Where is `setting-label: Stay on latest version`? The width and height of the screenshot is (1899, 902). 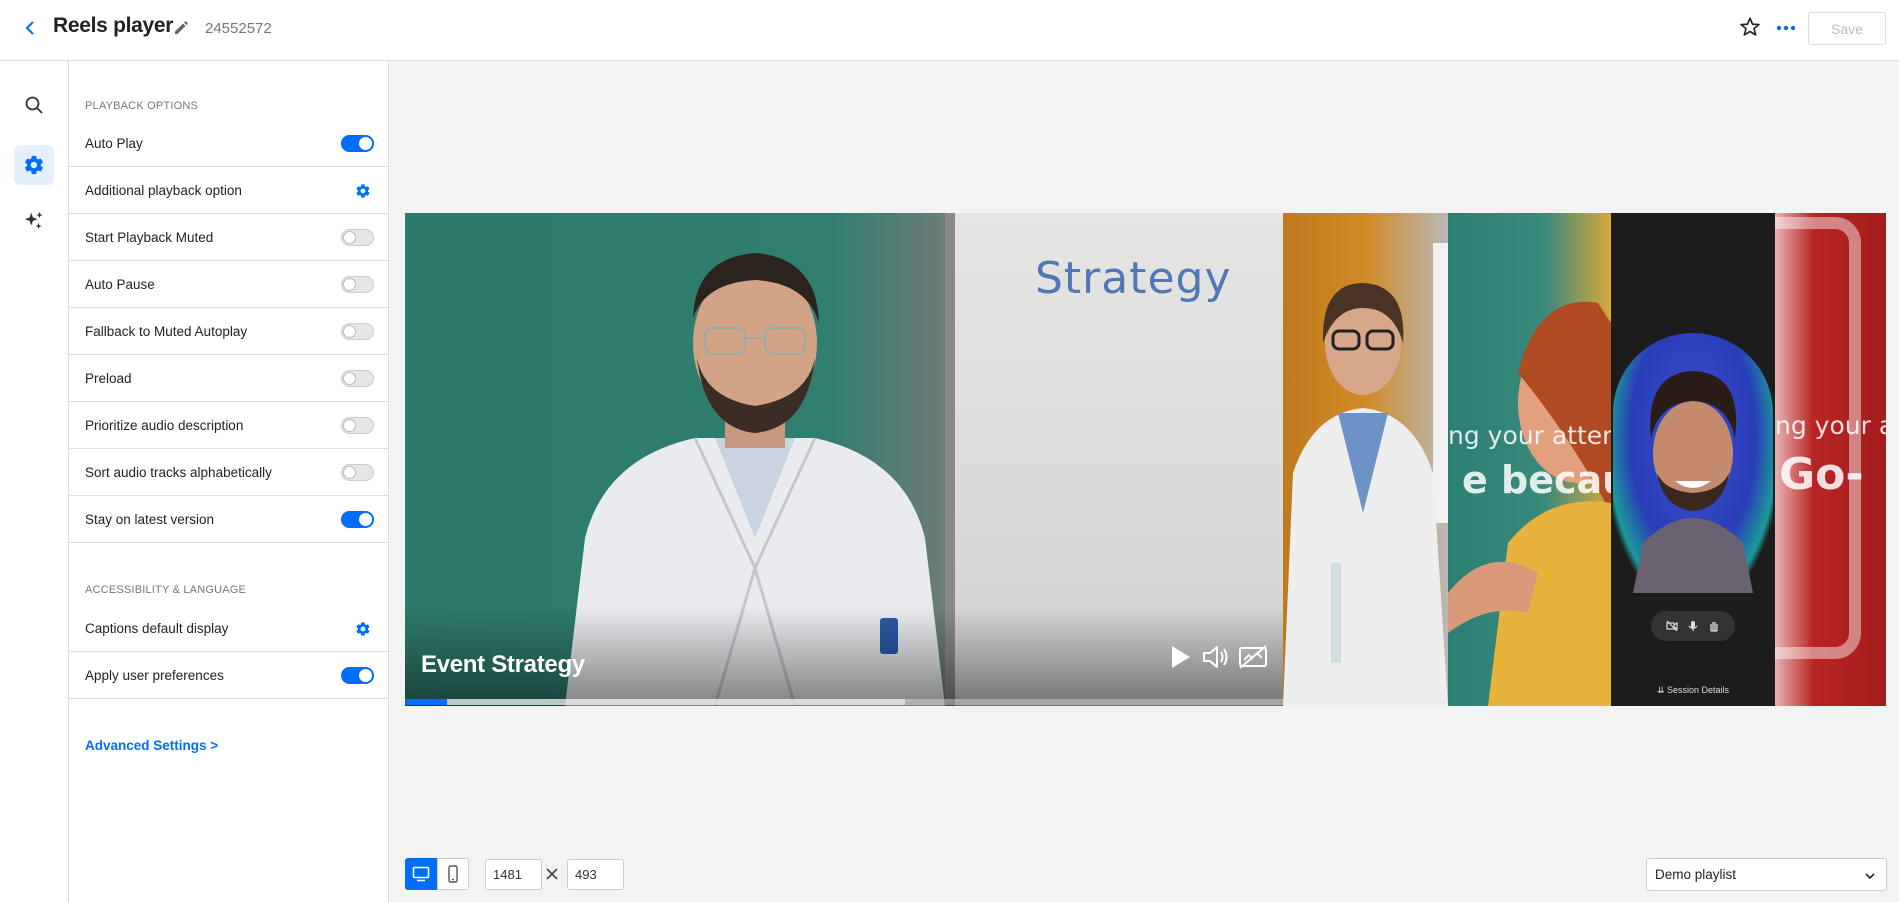 setting-label: Stay on latest version is located at coordinates (150, 519).